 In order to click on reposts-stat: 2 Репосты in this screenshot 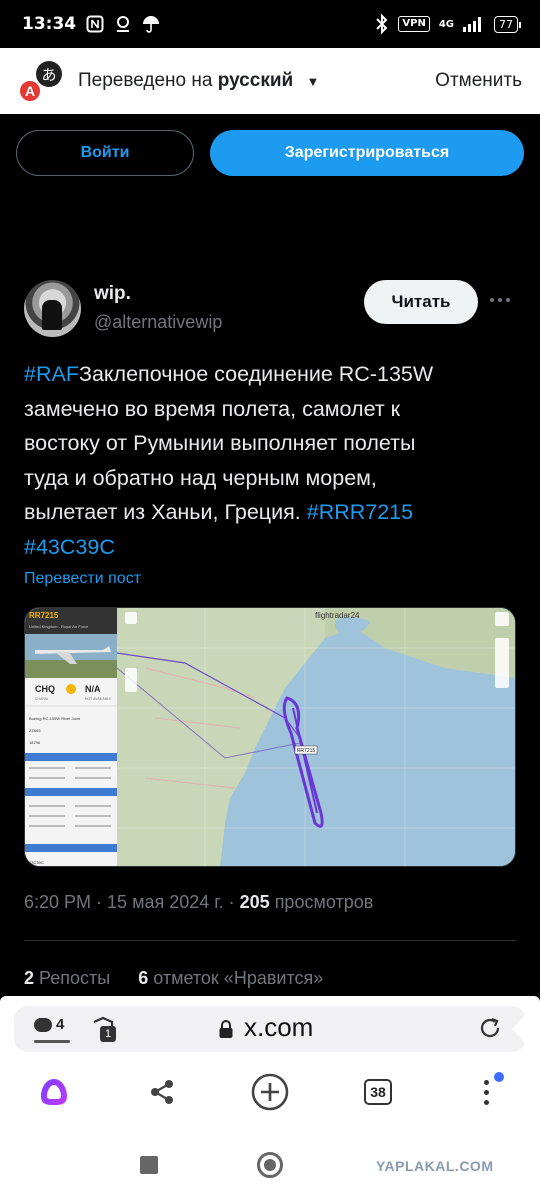, I will do `click(67, 978)`.